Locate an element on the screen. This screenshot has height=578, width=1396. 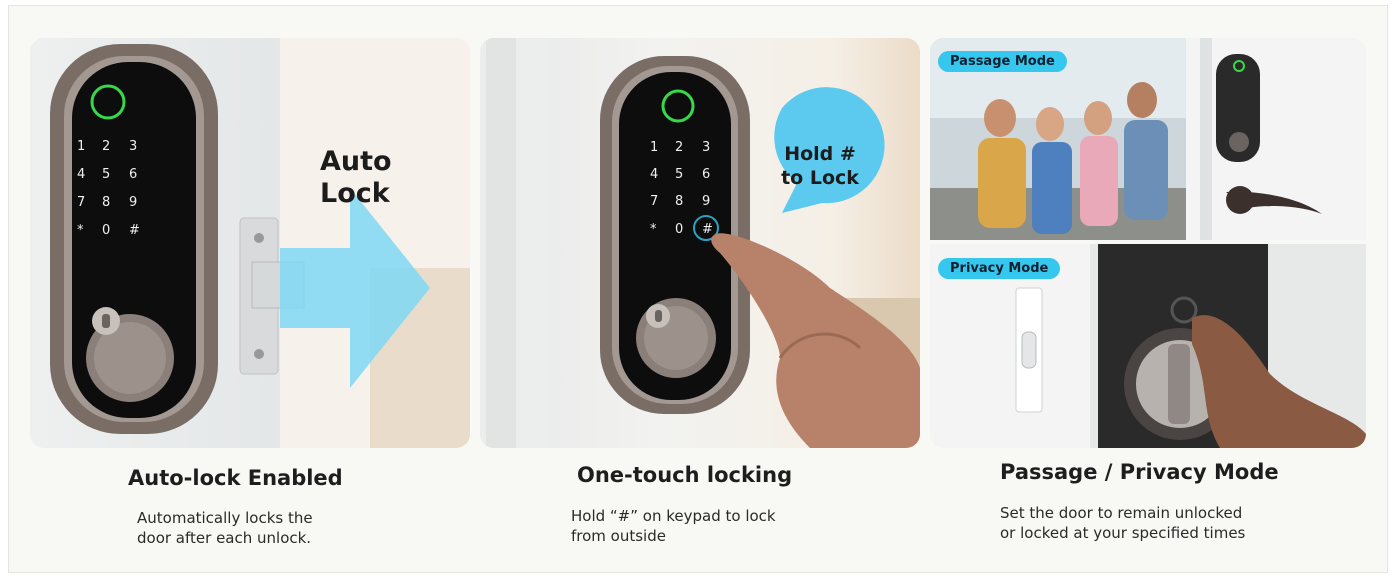
passage-privacy-title: Passage / Privacy Mode is located at coordinates (1139, 472).